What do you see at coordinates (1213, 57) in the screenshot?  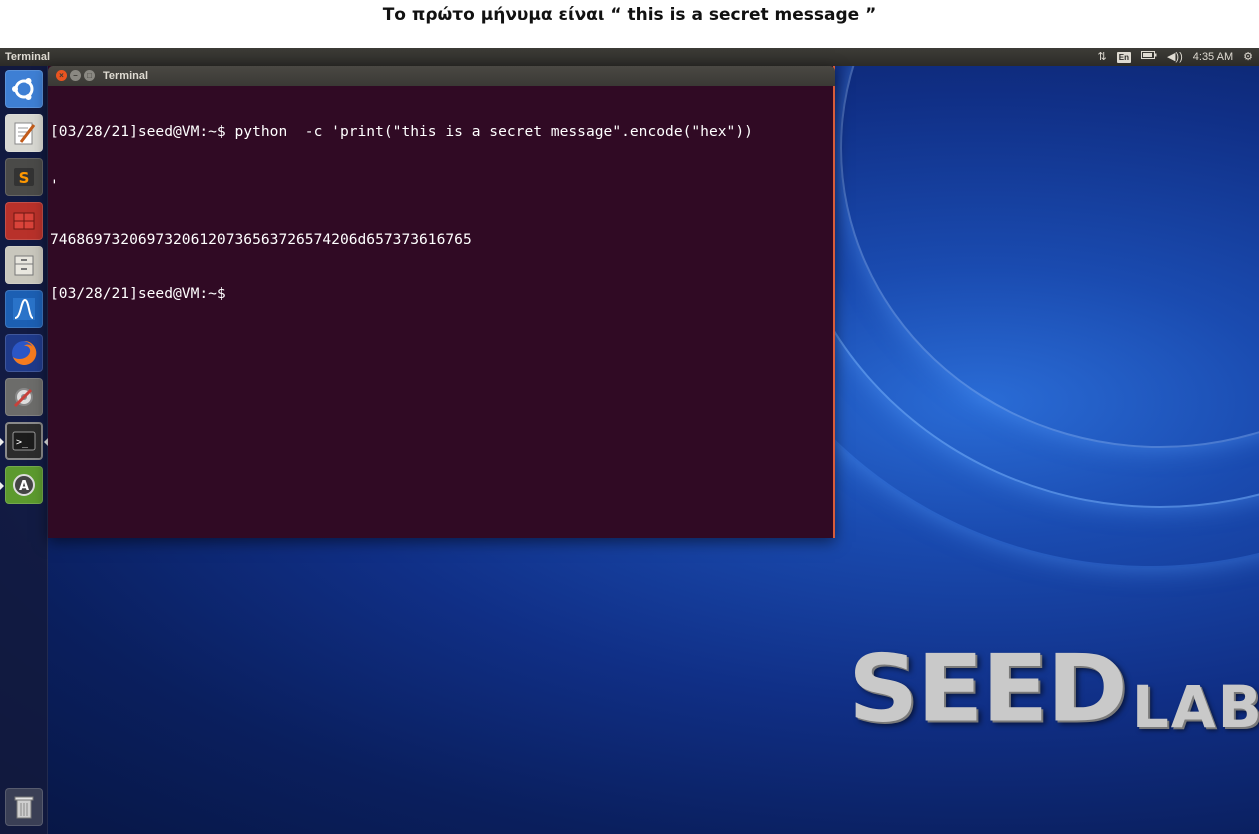 I see `clock: 4:35 AM` at bounding box center [1213, 57].